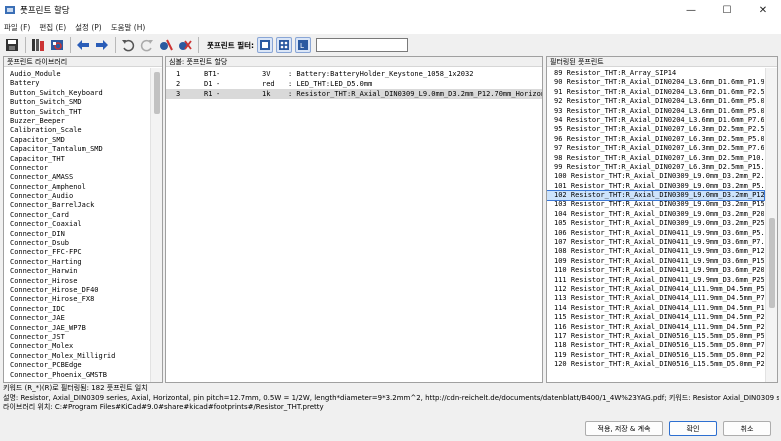 The image size is (781, 441). What do you see at coordinates (727, 10) in the screenshot?
I see `maximize-button: ☐` at bounding box center [727, 10].